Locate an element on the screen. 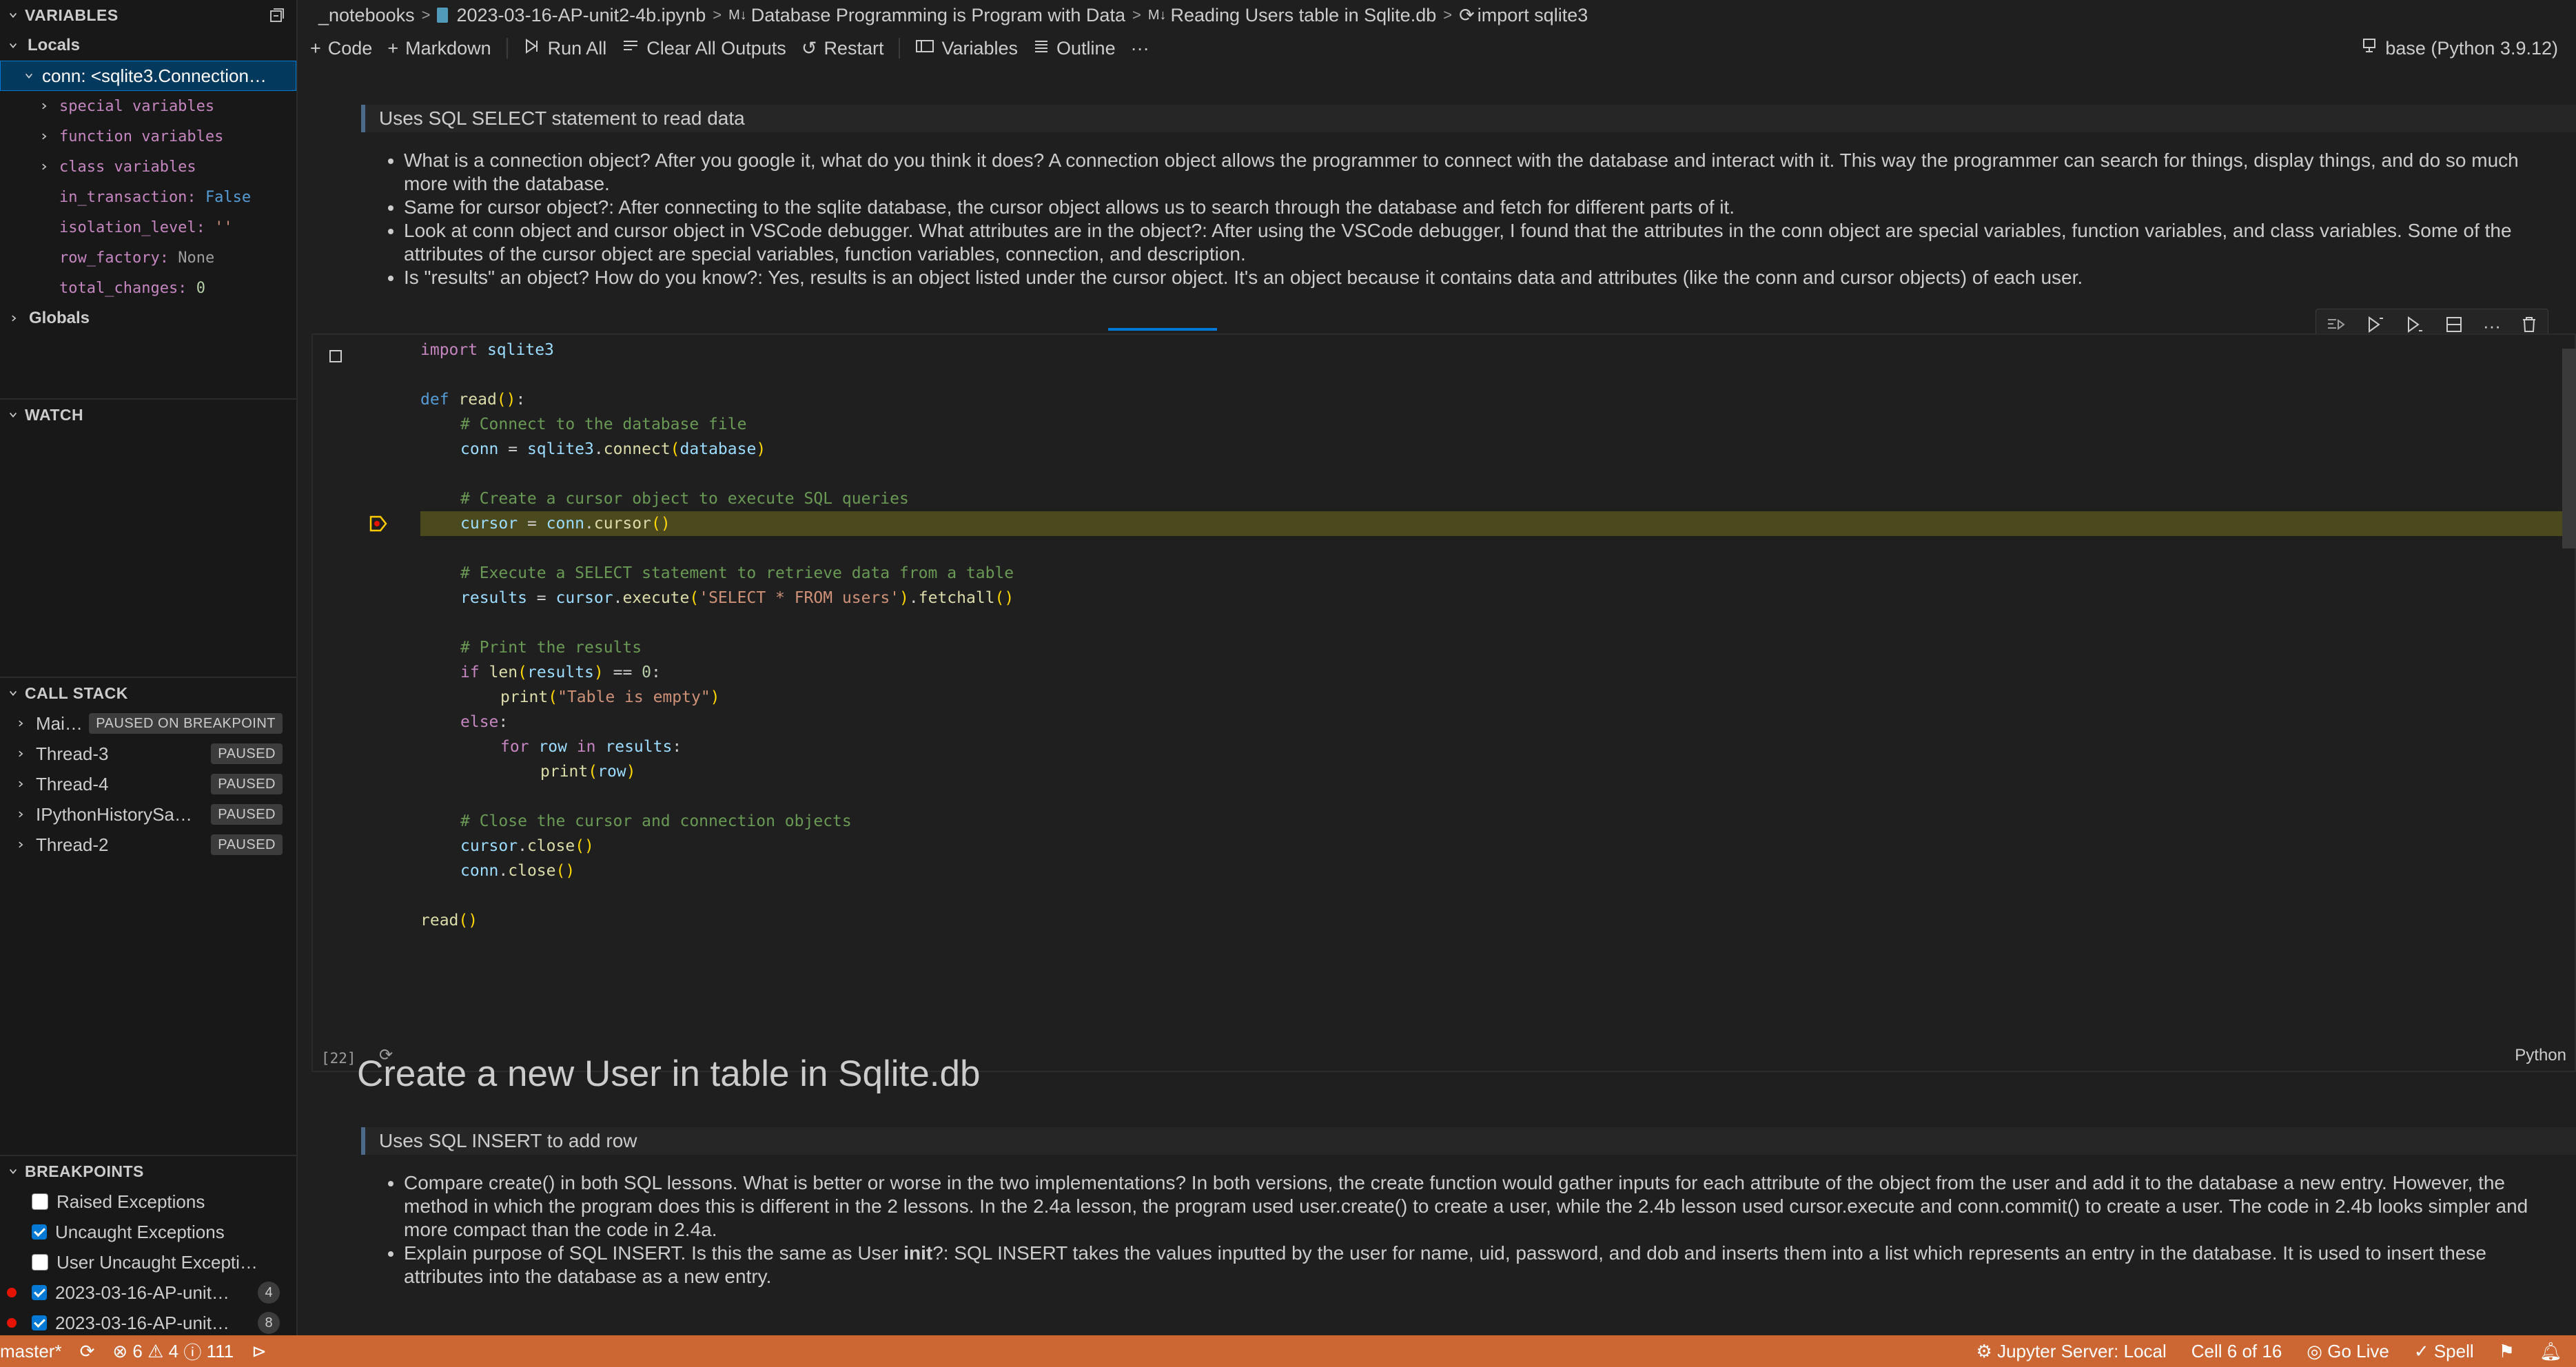 The image size is (2576, 1367). button-label: Variables is located at coordinates (980, 48).